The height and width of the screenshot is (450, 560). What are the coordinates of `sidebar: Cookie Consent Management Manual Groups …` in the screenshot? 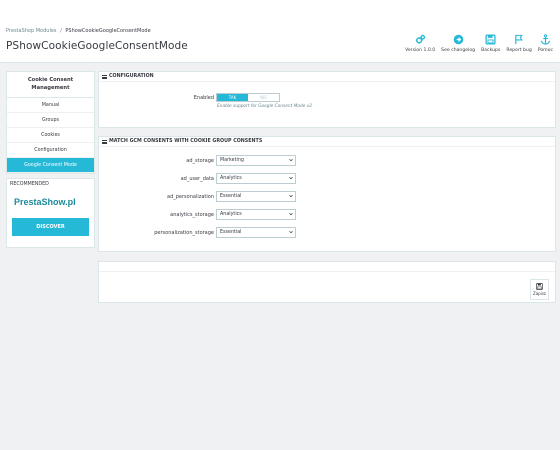 It's located at (50, 159).